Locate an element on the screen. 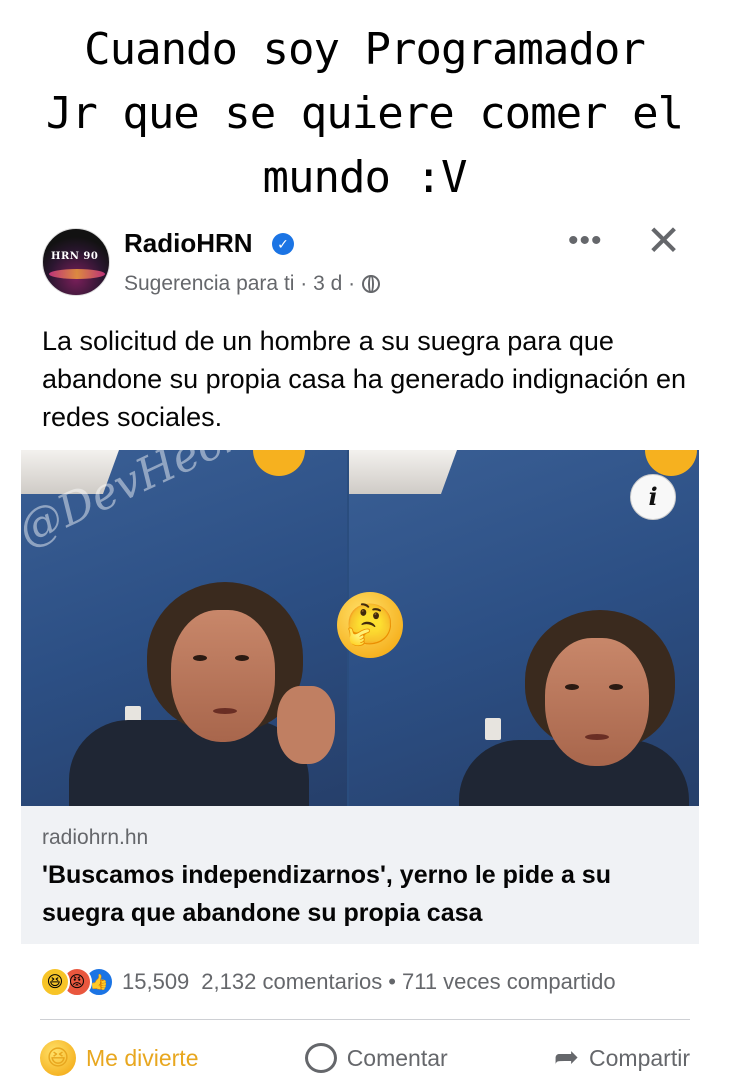  close-icon: ✕ is located at coordinates (663, 241).